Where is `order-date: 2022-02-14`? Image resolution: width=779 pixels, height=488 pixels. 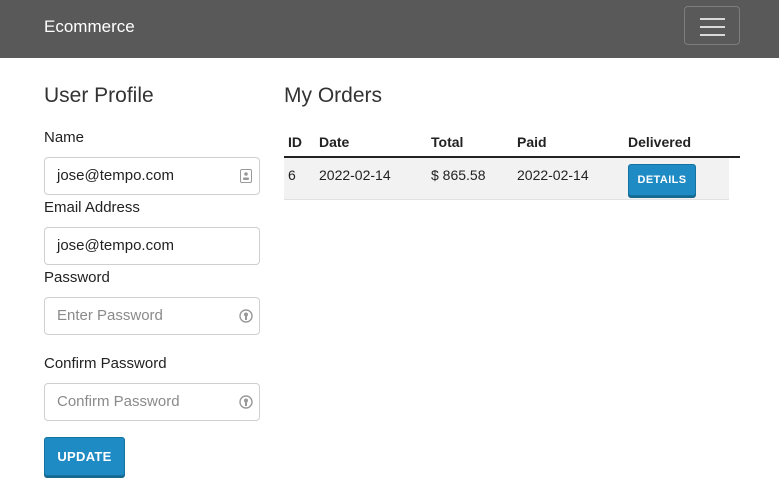 order-date: 2022-02-14 is located at coordinates (371, 178).